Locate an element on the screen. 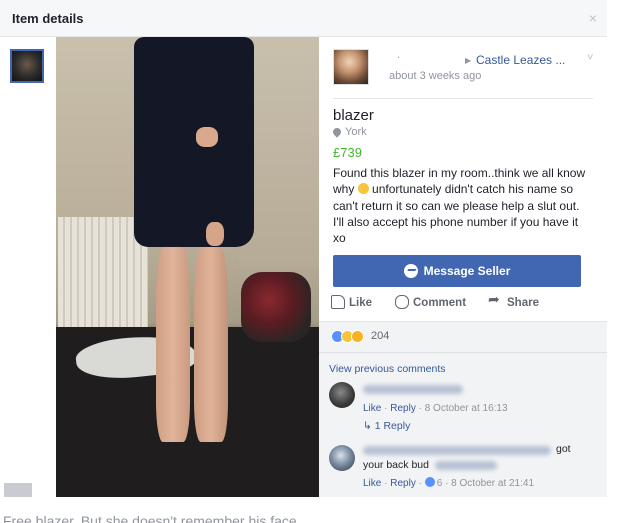 The width and height of the screenshot is (623, 523). share-button: Share is located at coordinates (513, 300).